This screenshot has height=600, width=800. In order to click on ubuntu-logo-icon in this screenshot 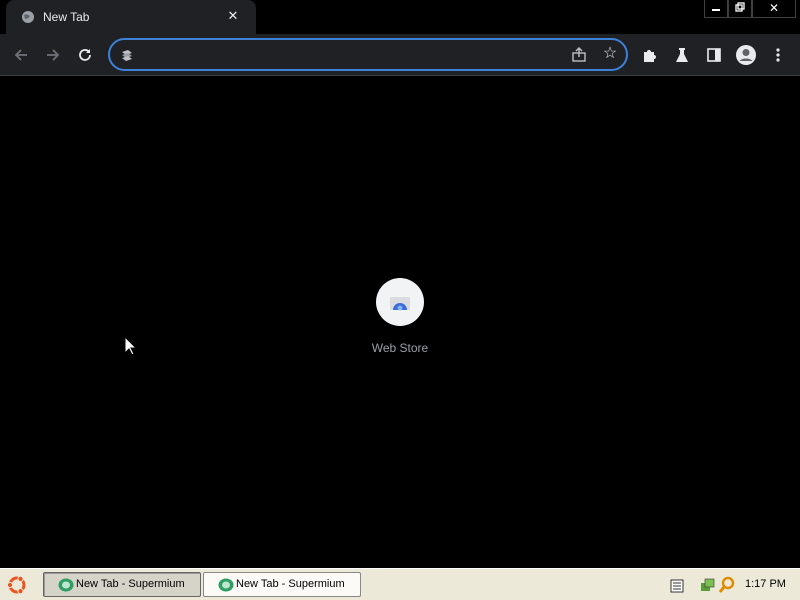, I will do `click(17, 585)`.